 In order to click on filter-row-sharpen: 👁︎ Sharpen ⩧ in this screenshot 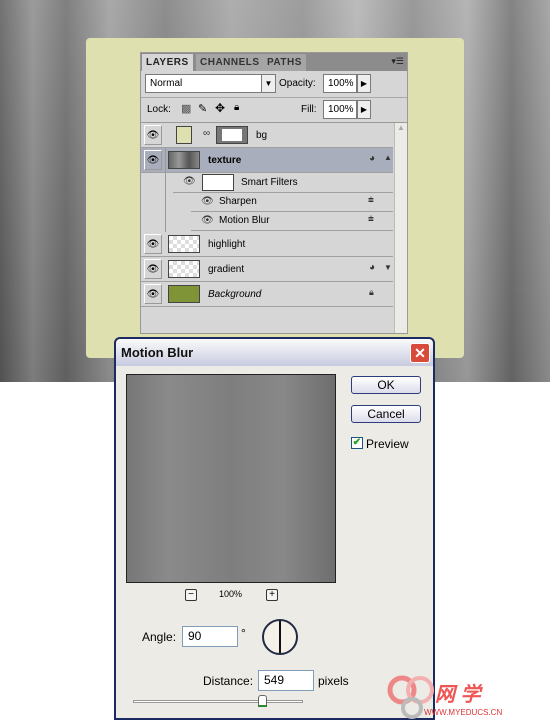, I will do `click(292, 202)`.